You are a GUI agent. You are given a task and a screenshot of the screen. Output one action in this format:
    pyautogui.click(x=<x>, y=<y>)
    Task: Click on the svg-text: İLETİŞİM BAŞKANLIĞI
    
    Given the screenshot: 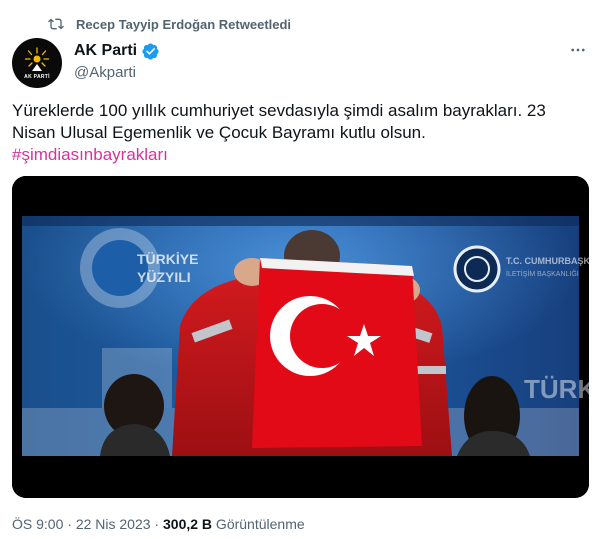 What is the action you would take?
    pyautogui.click(x=542, y=273)
    